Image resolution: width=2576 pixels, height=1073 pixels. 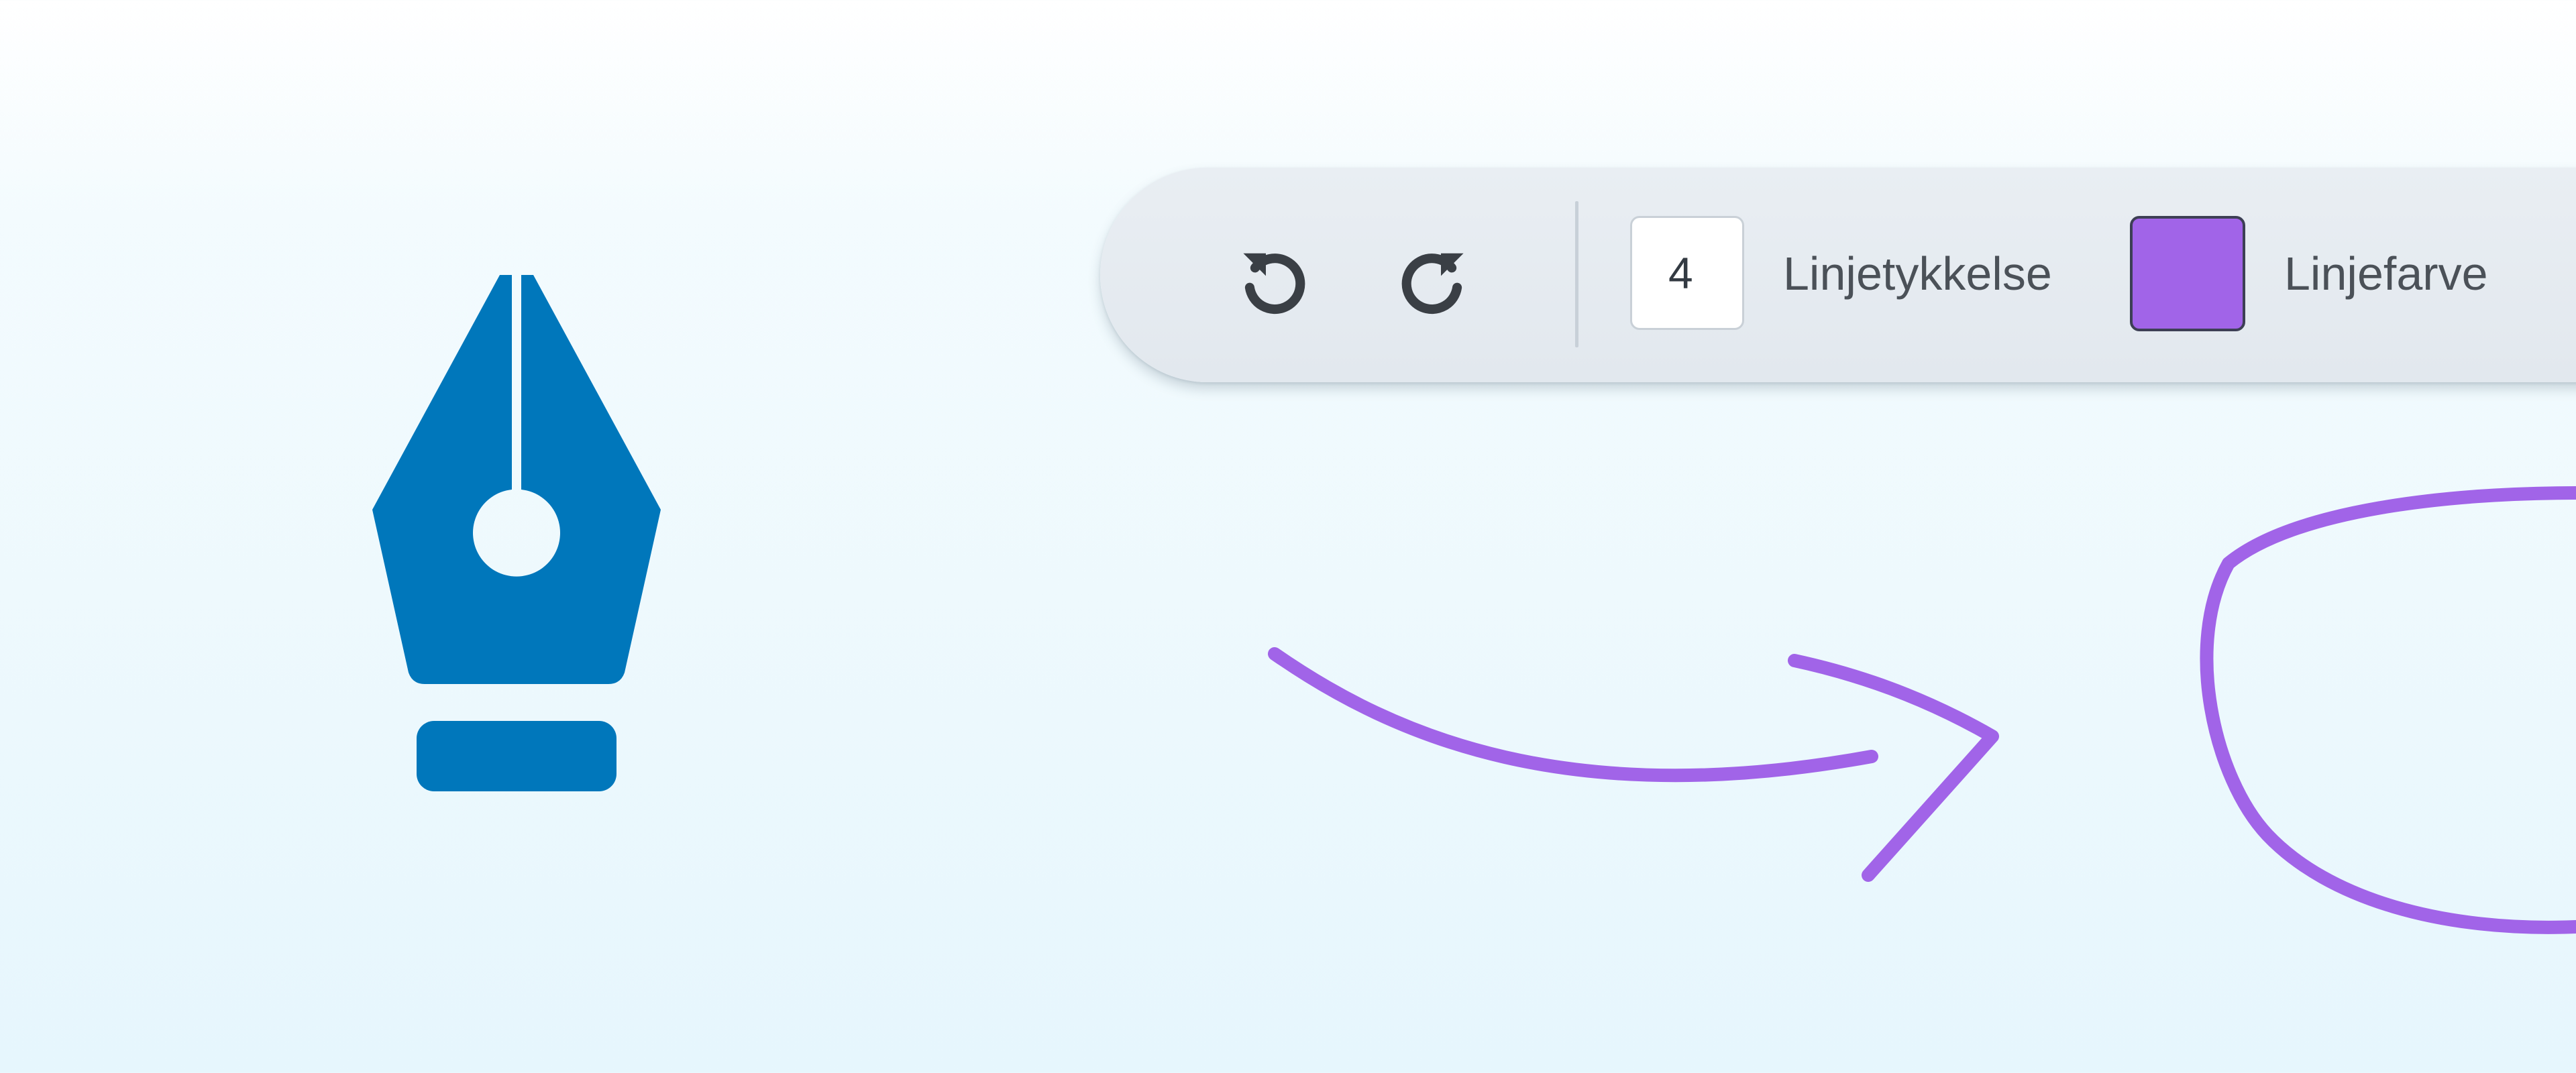 I want to click on loop-stroke, so click(x=2388, y=710).